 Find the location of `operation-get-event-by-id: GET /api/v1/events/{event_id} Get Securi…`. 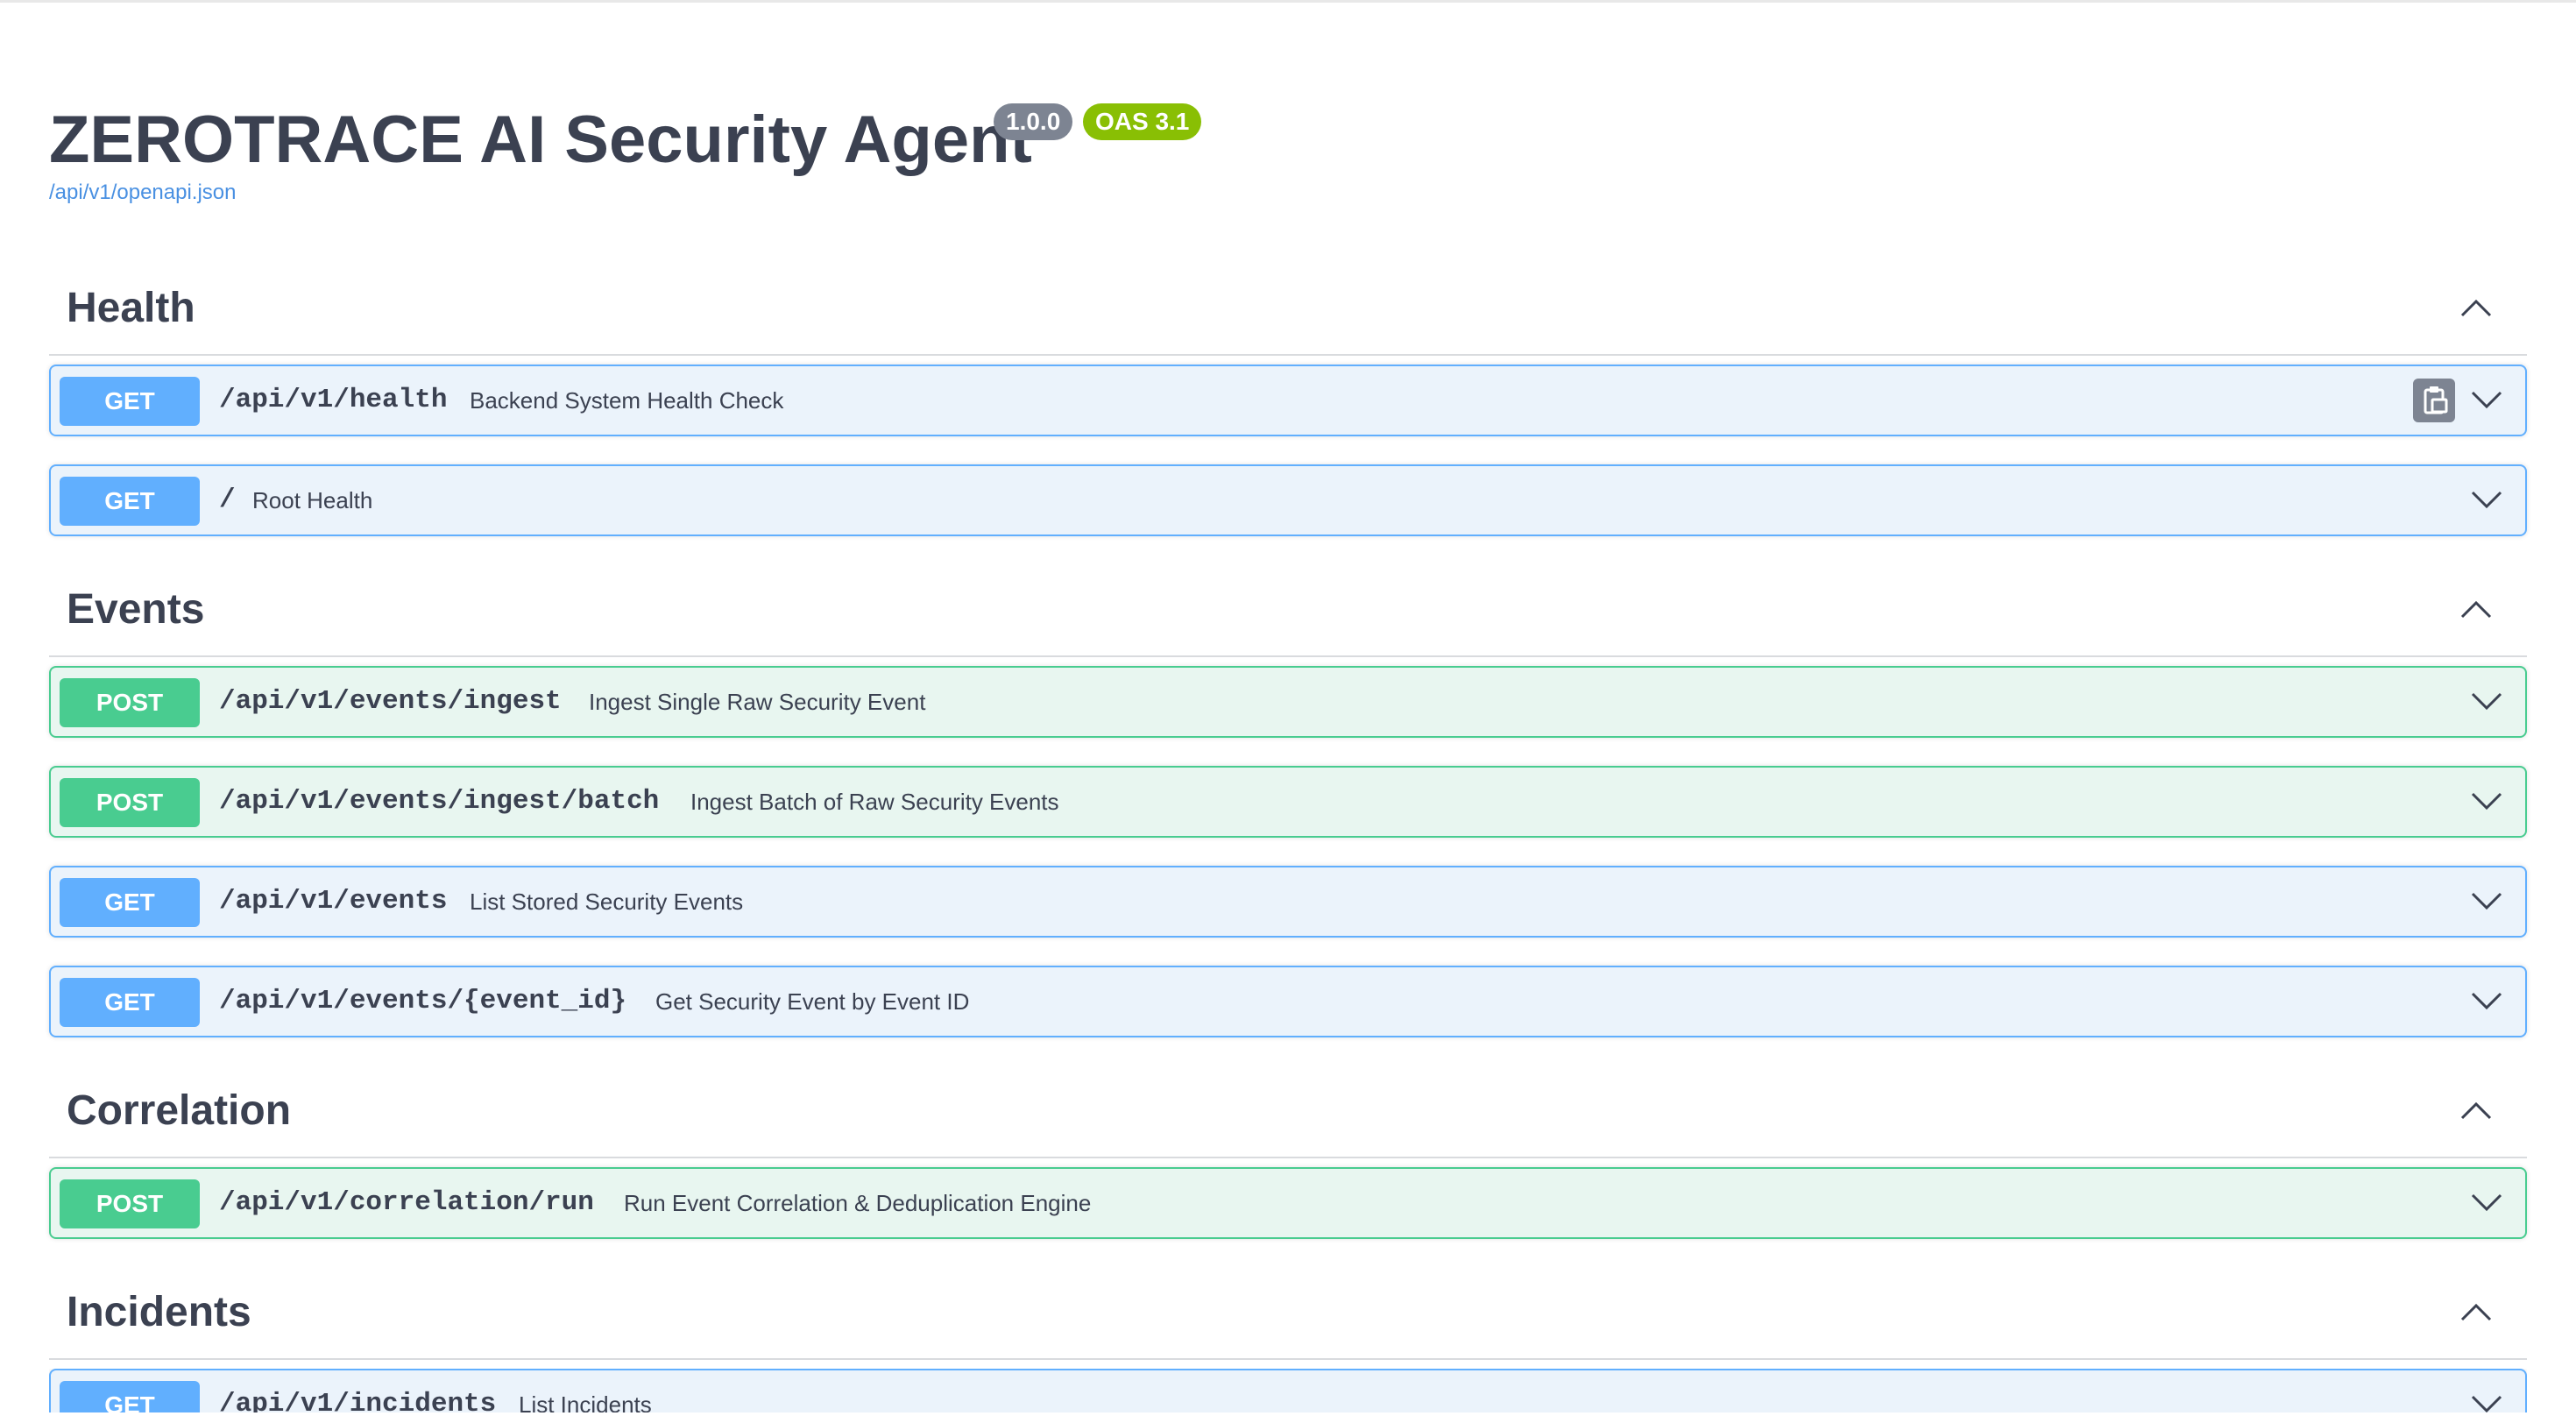

operation-get-event-by-id: GET /api/v1/events/{event_id} Get Securi… is located at coordinates (1288, 1001).